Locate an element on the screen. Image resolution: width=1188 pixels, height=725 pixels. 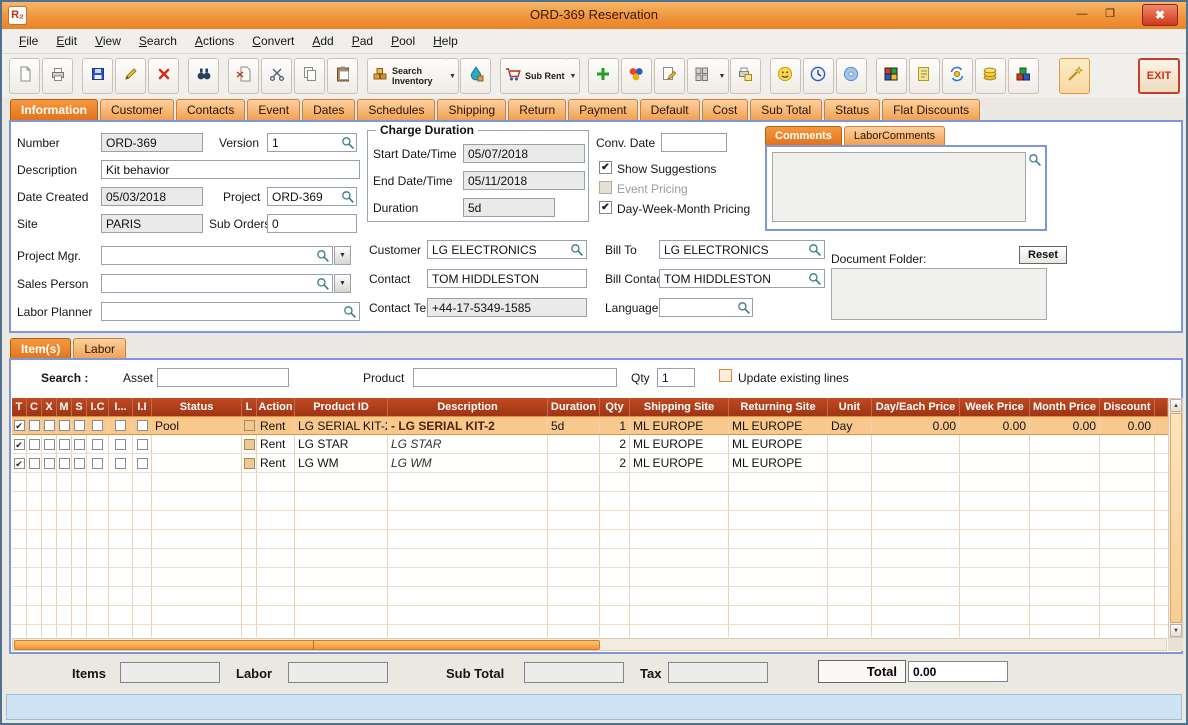
tab-sub-total: Sub Total is located at coordinates (786, 109).